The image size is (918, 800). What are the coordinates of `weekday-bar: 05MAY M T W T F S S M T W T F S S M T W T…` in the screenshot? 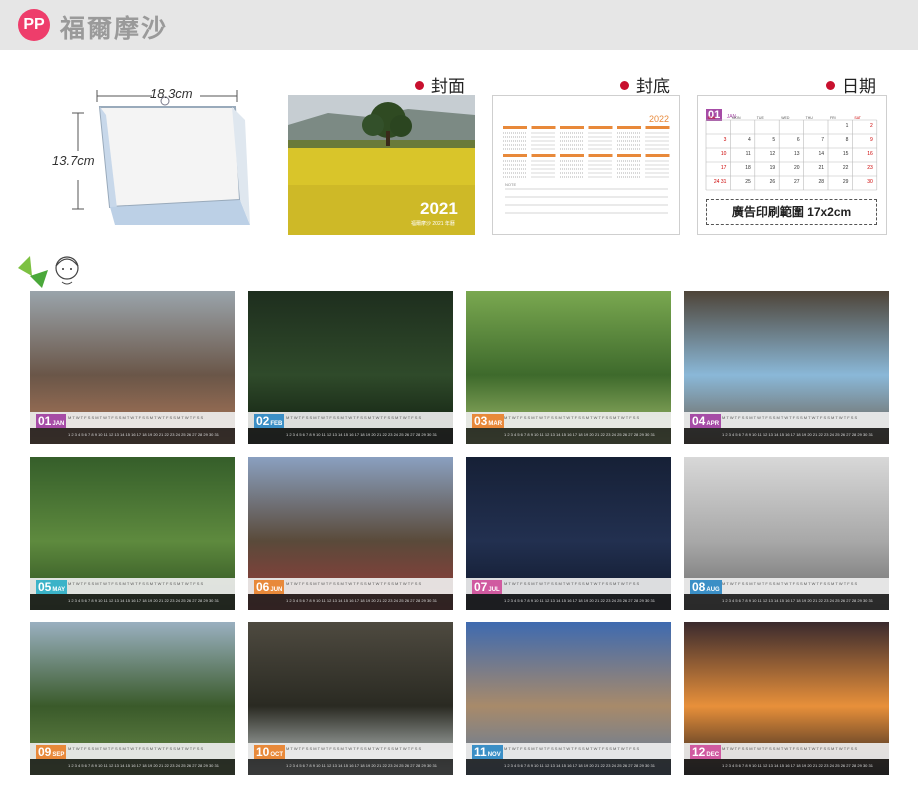 It's located at (132, 586).